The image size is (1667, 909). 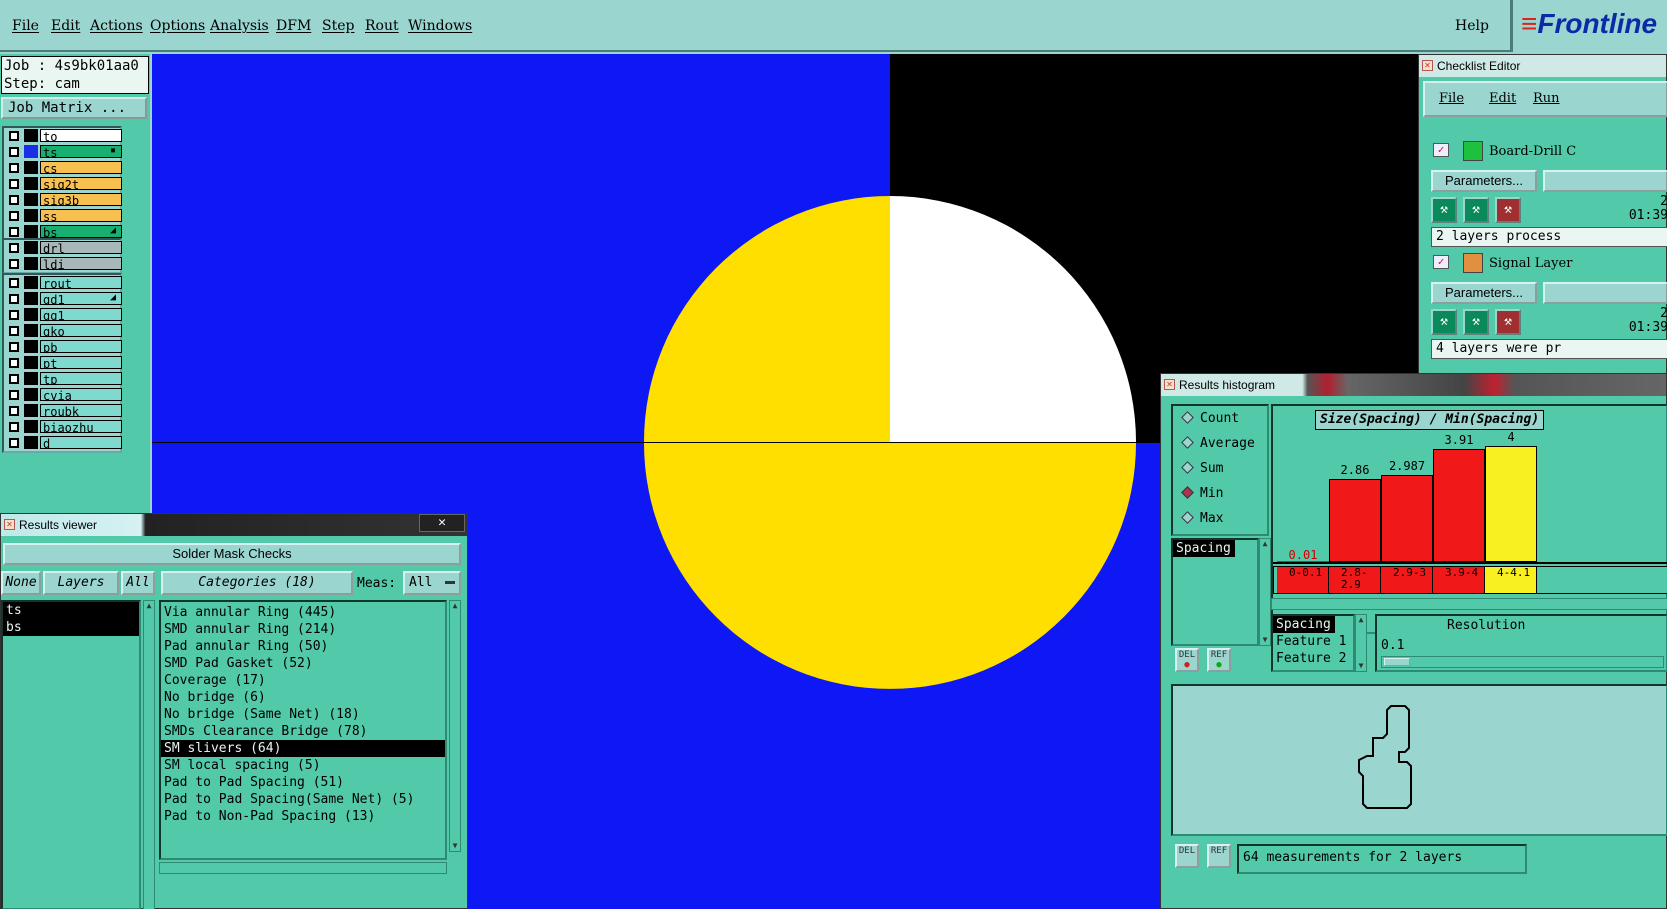 What do you see at coordinates (71, 610) in the screenshot?
I see `list-item: ts` at bounding box center [71, 610].